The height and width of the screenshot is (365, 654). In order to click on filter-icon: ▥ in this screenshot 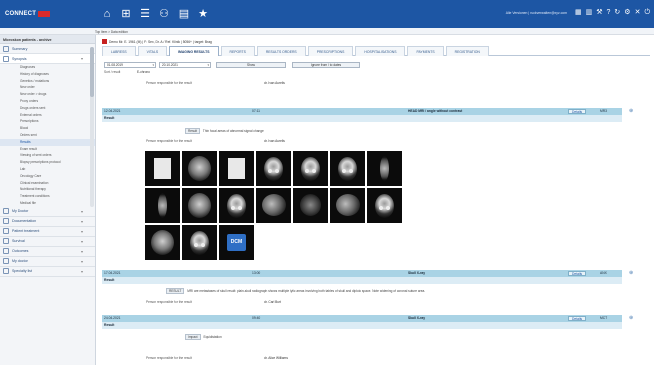, I will do `click(589, 13)`.